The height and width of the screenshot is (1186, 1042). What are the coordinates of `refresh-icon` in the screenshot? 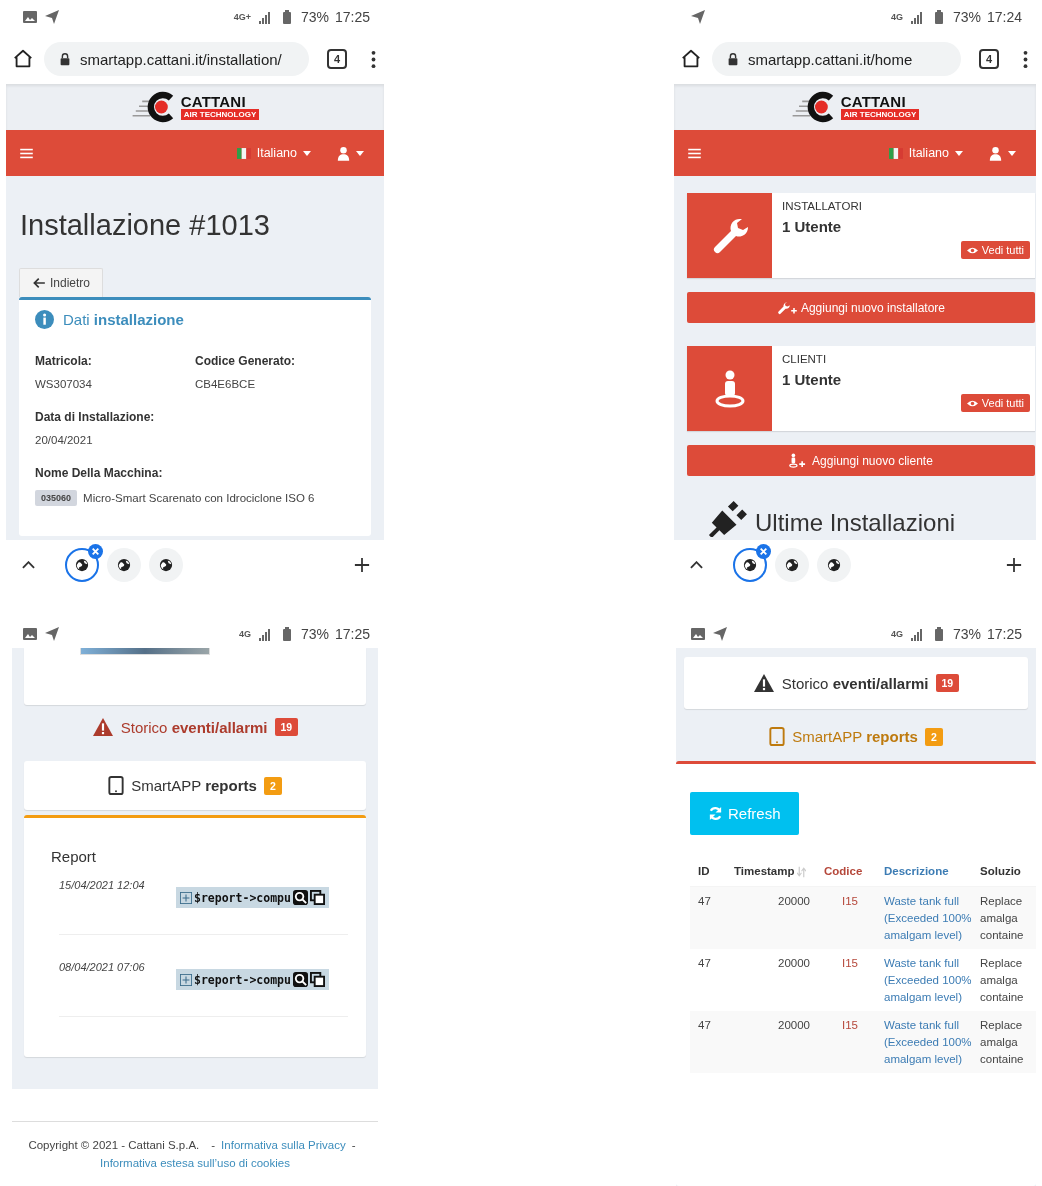 It's located at (715, 813).